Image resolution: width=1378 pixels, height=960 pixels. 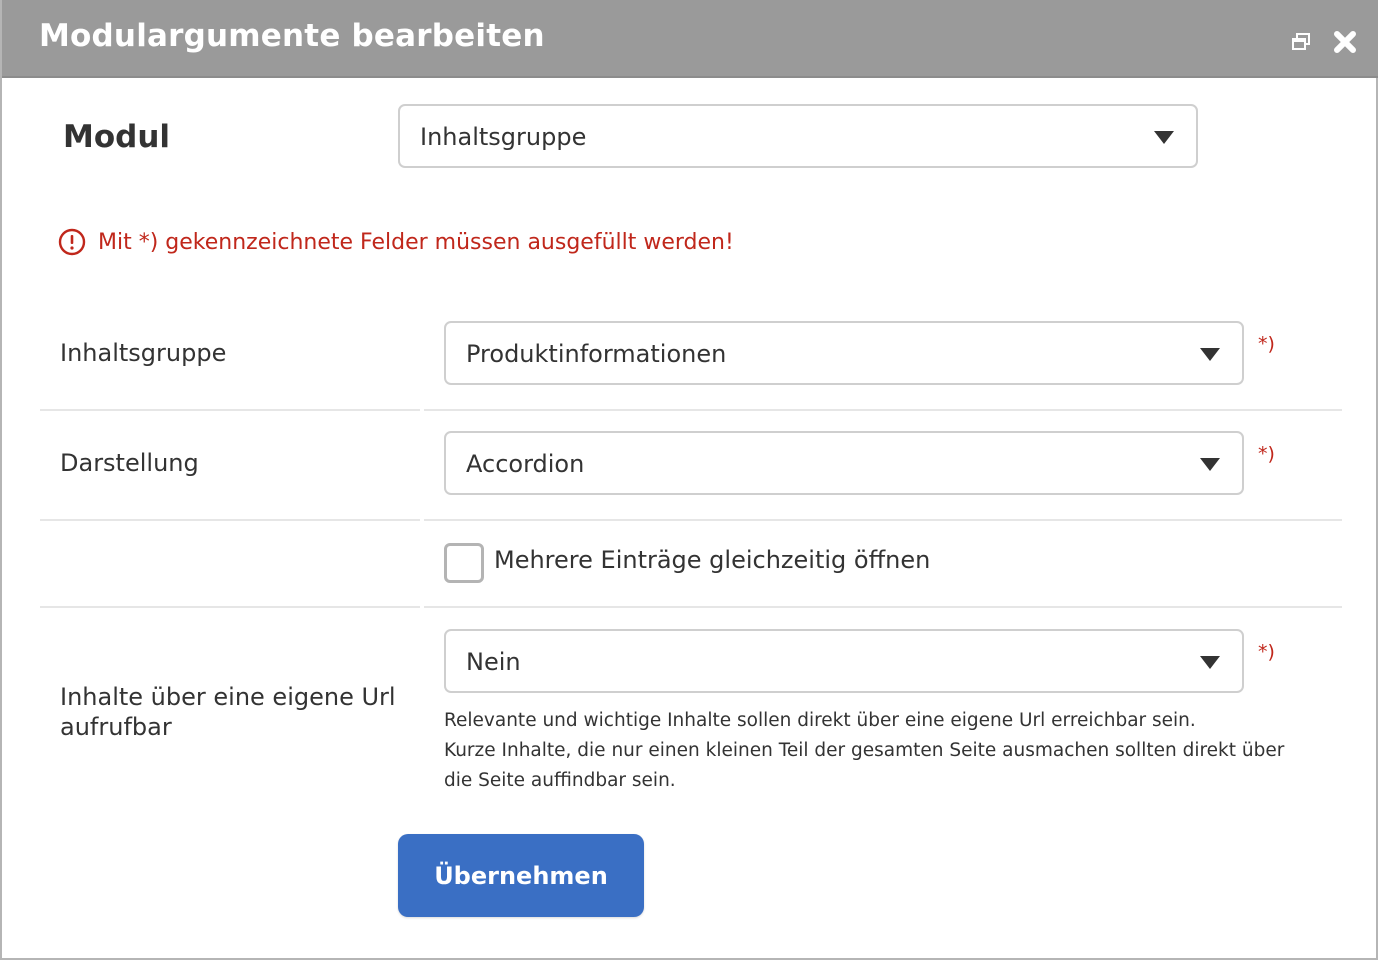 What do you see at coordinates (72, 242) in the screenshot?
I see `alert-circle-icon` at bounding box center [72, 242].